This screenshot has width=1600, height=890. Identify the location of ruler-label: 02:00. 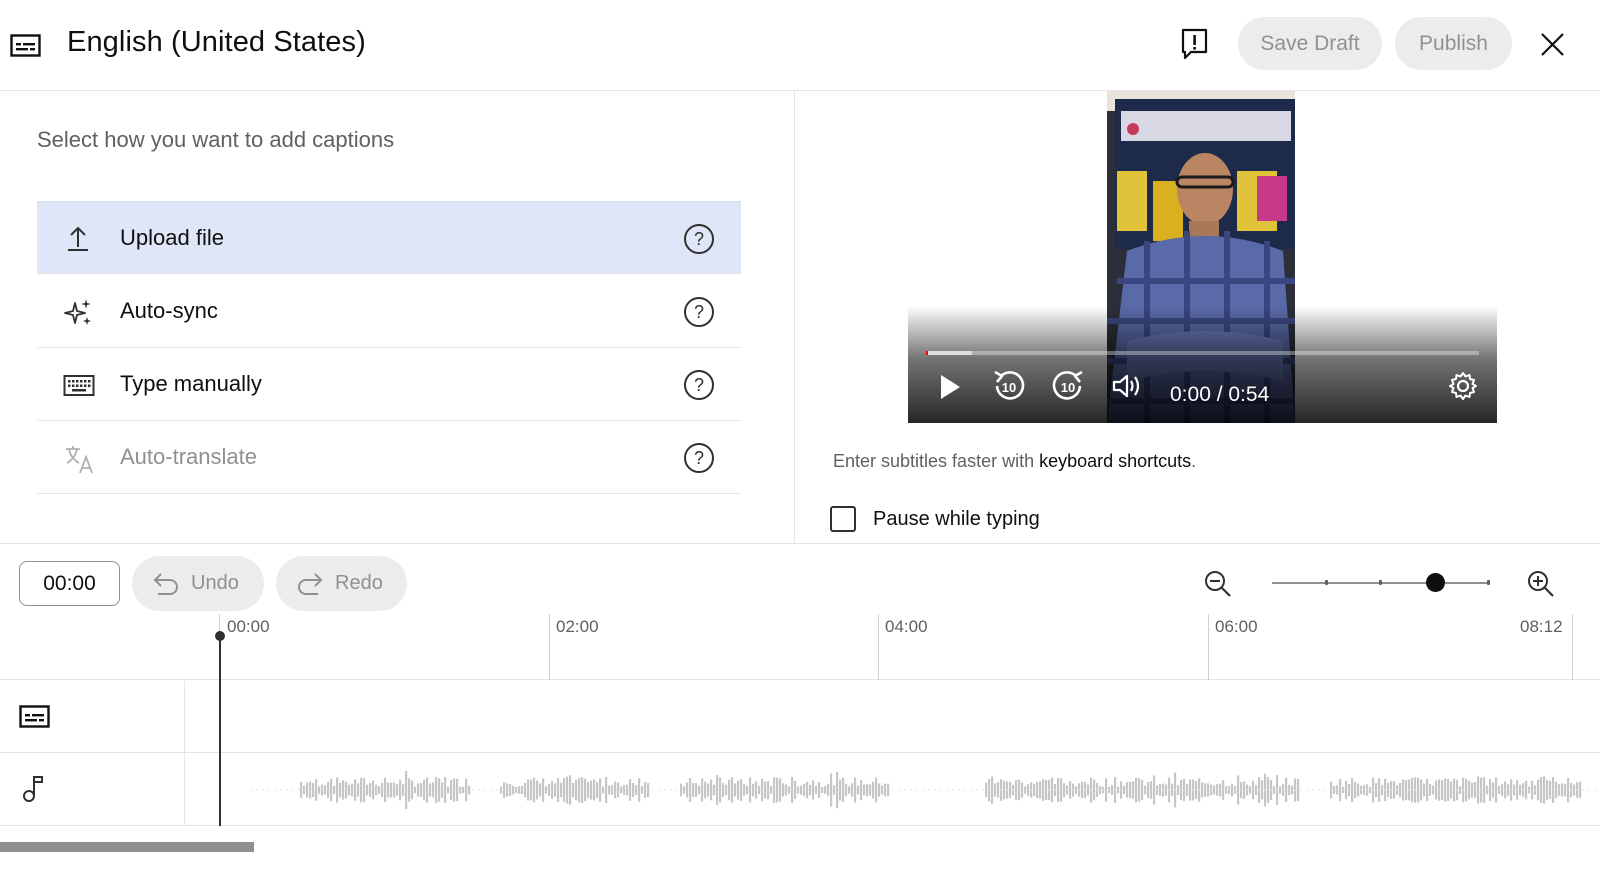
(577, 626).